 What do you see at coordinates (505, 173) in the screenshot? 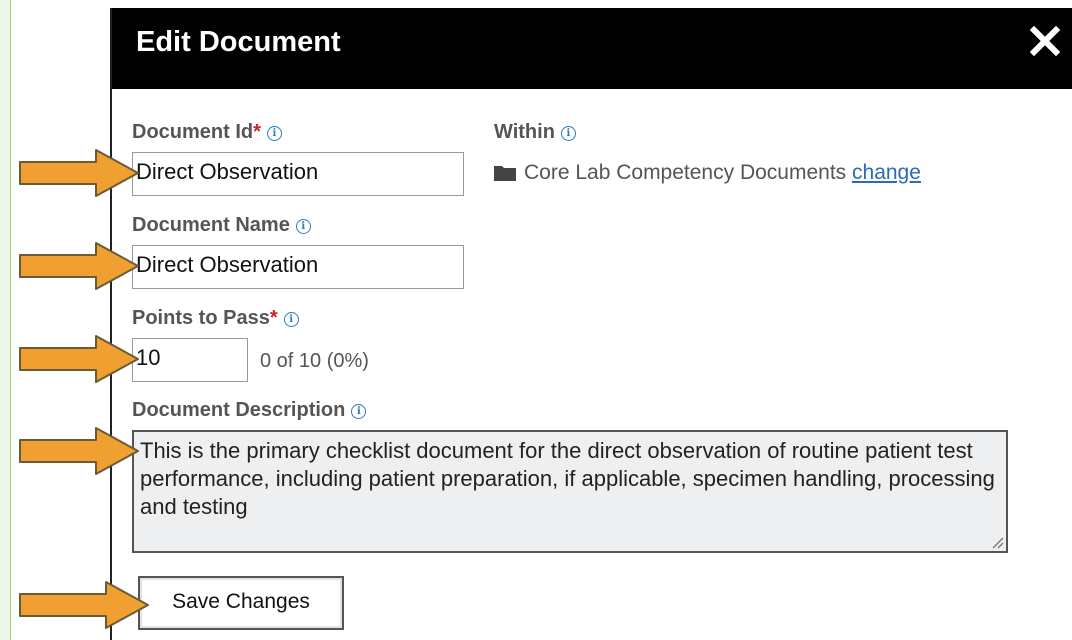
I see `folder-icon` at bounding box center [505, 173].